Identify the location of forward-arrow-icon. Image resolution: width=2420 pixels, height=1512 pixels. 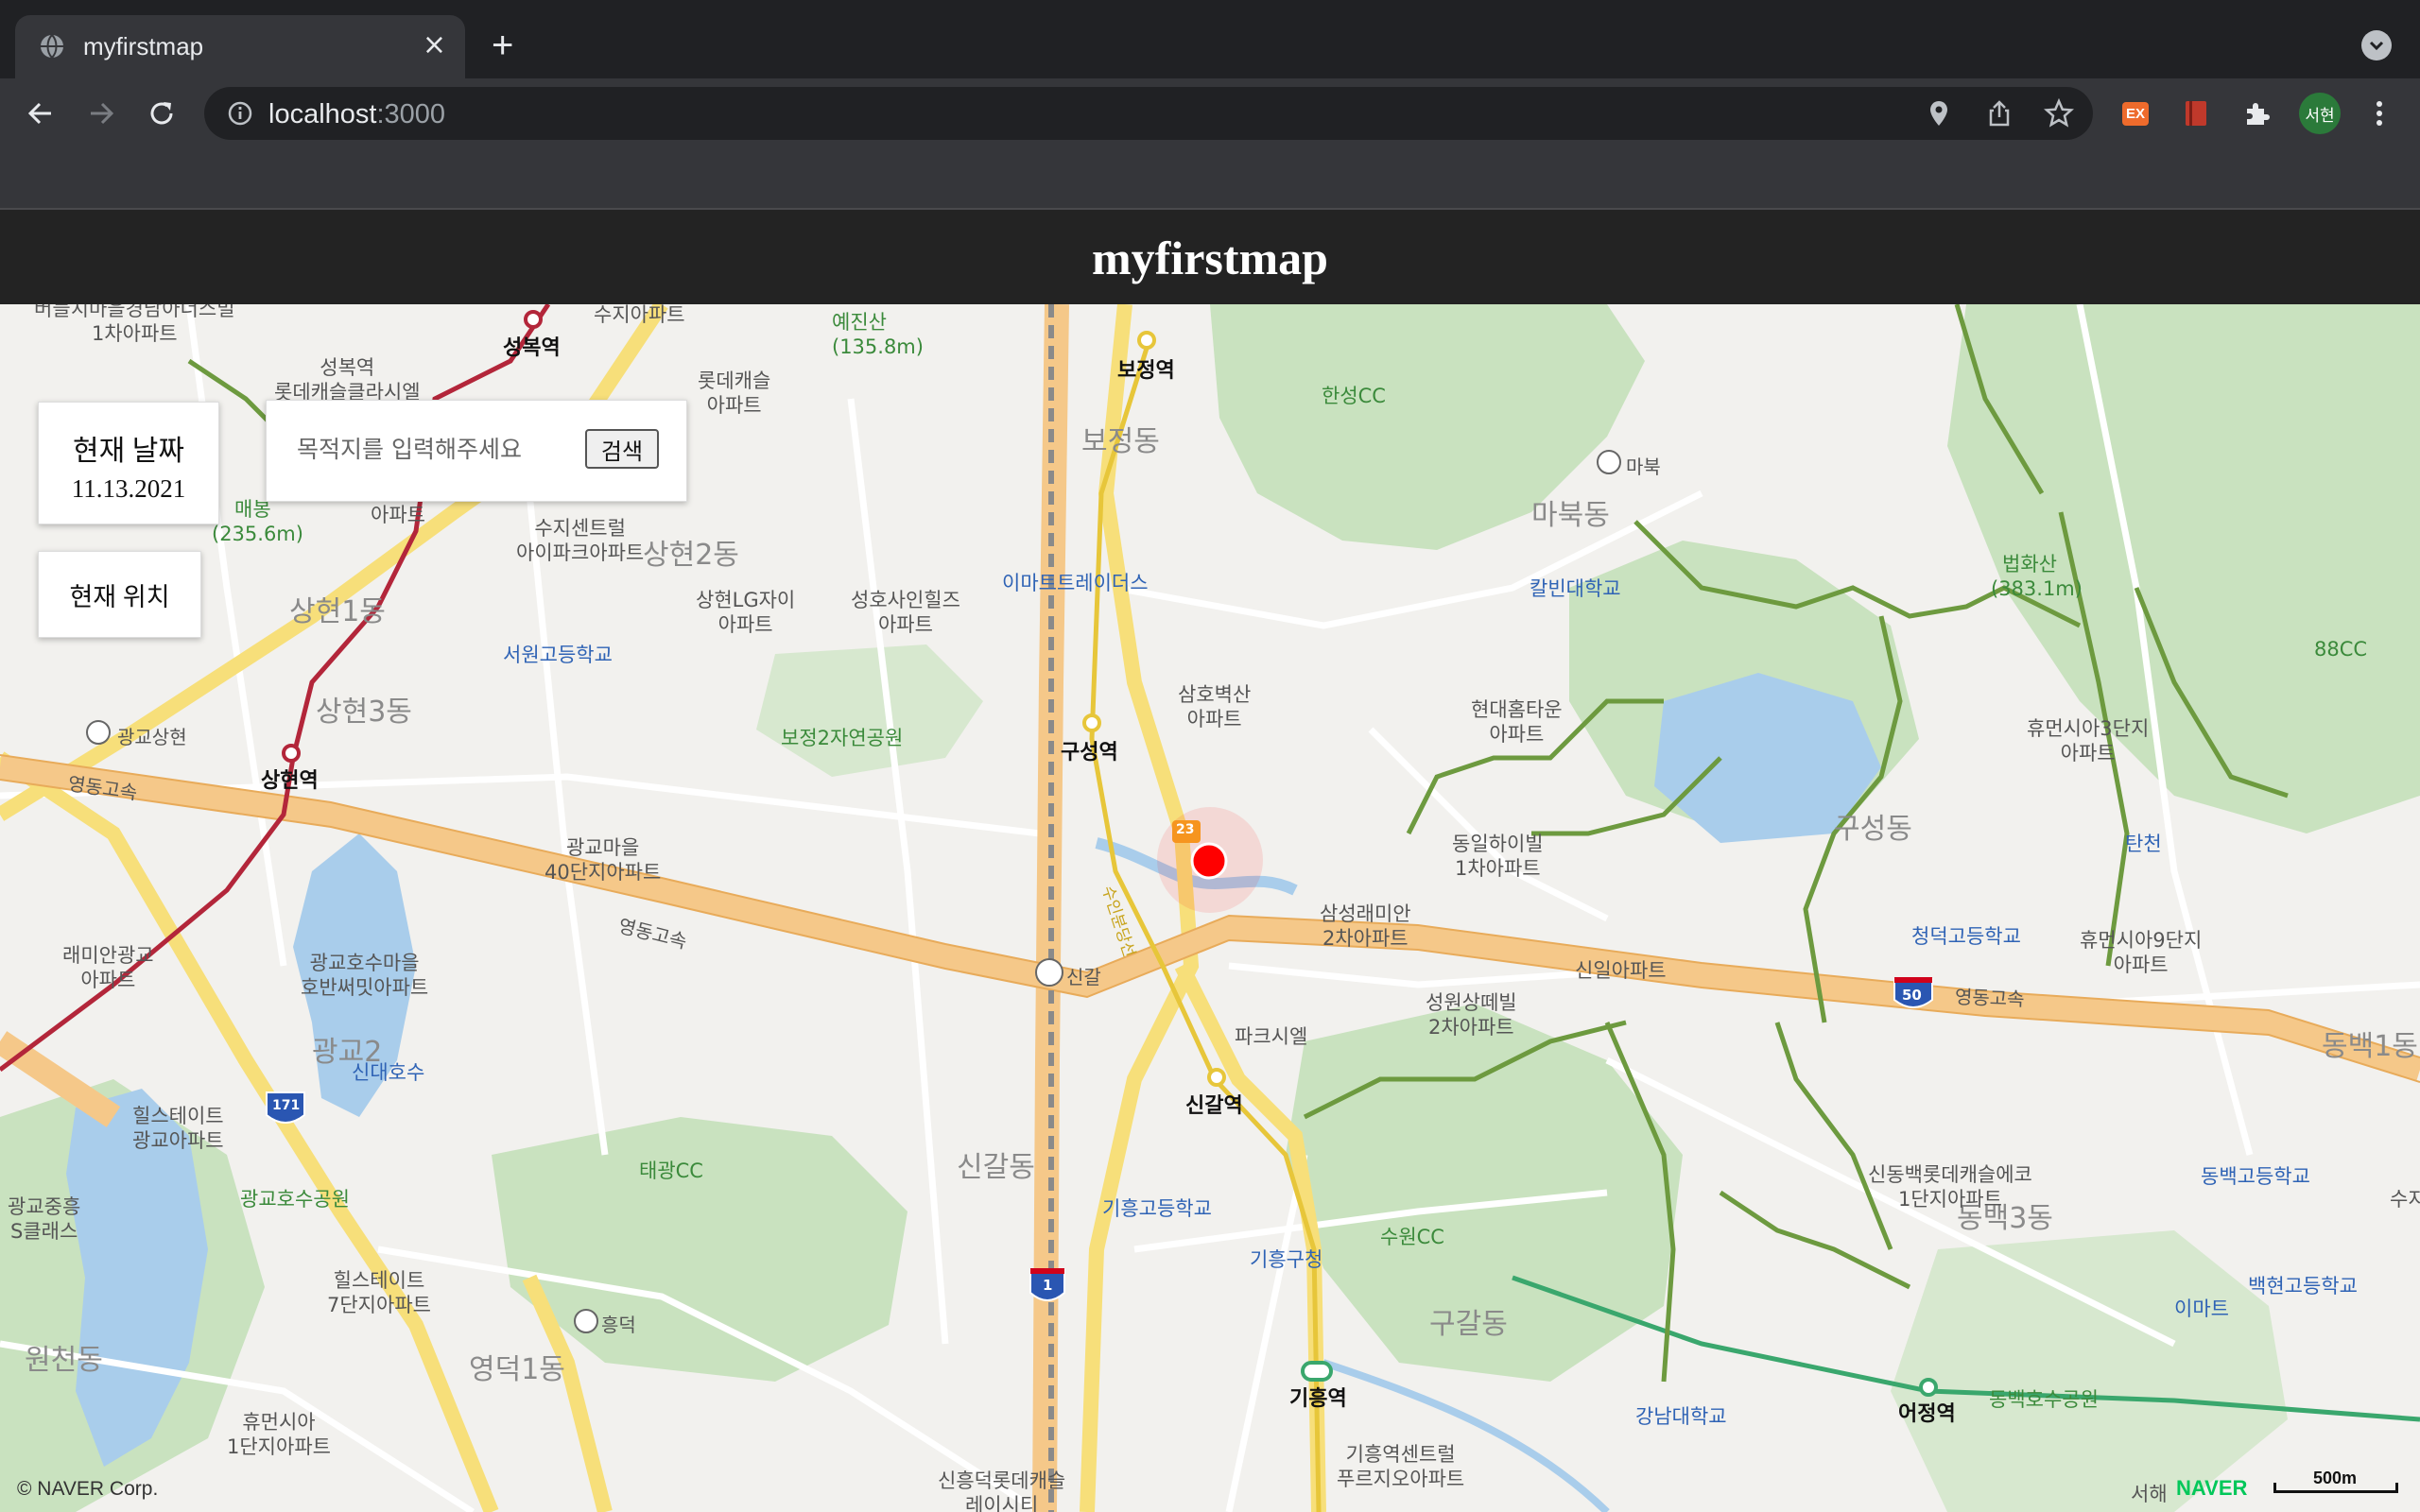
(101, 113).